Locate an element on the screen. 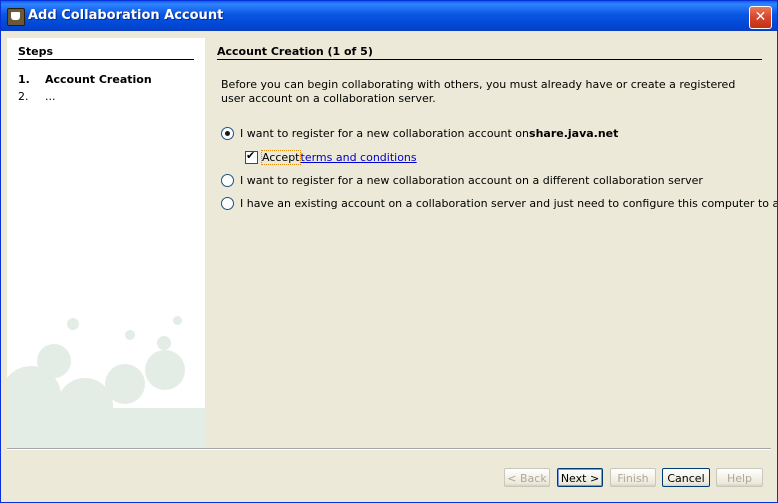  help-button: Help is located at coordinates (739, 477).